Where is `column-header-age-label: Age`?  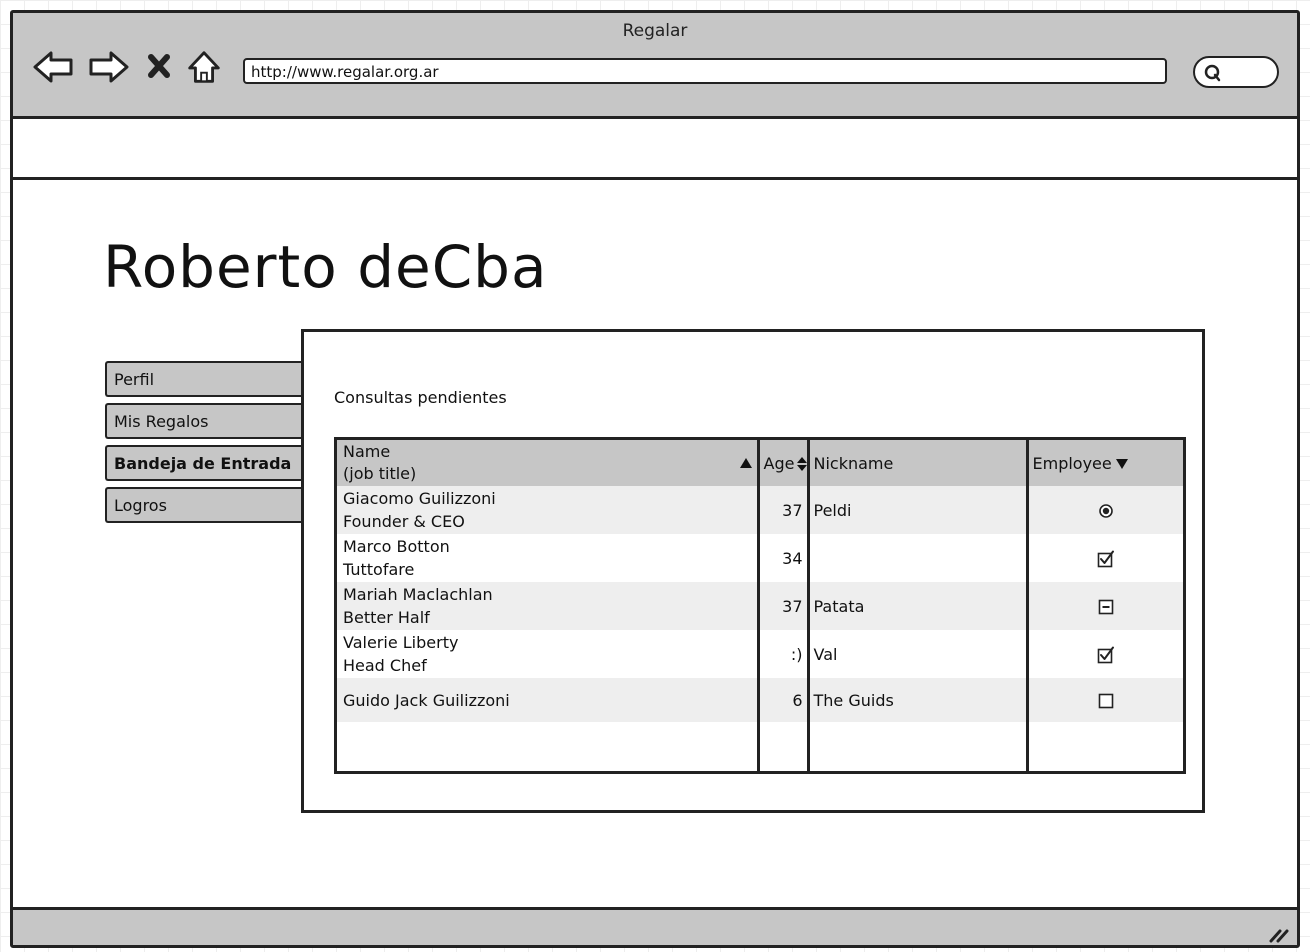 column-header-age-label: Age is located at coordinates (779, 463).